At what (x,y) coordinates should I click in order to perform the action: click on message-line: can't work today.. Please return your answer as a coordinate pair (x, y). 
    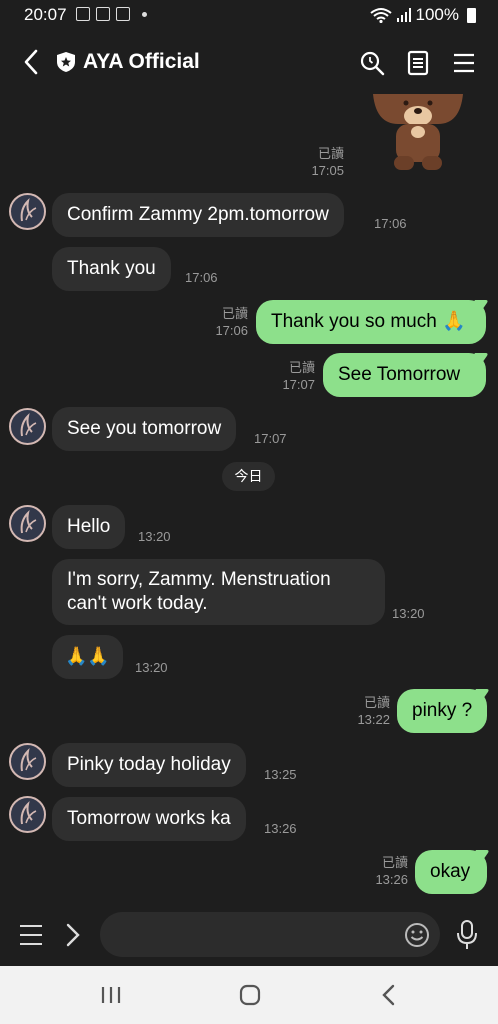
    Looking at the image, I should click on (137, 603).